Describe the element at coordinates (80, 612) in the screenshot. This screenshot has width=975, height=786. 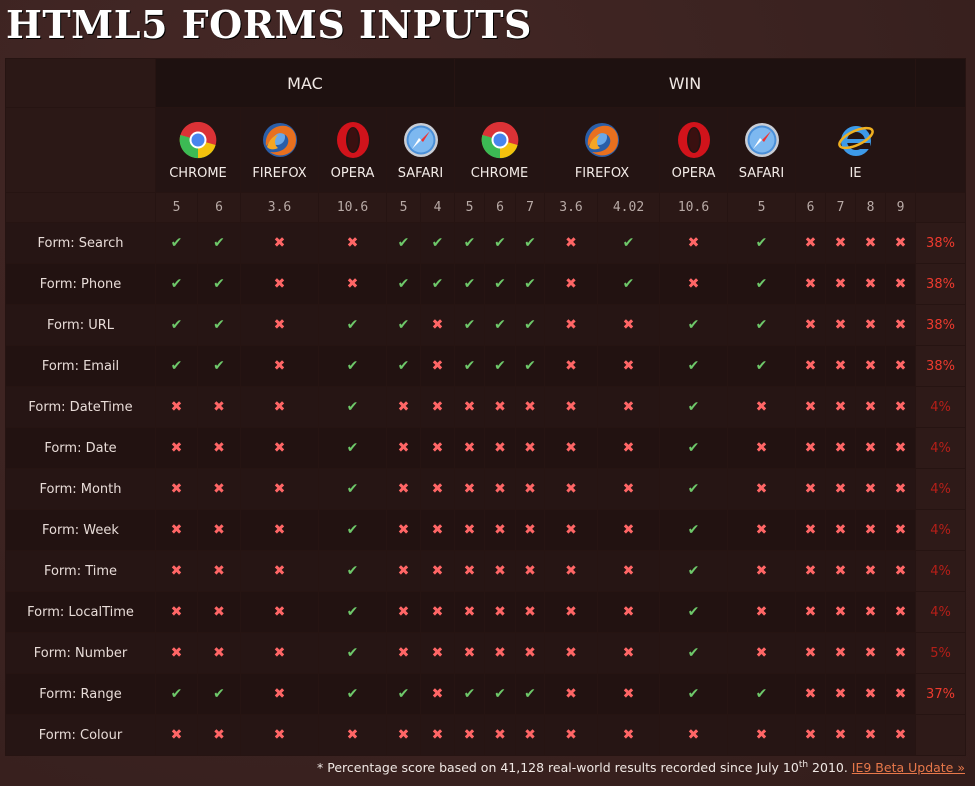
I see `feature-label: Form: LocalTime` at that location.